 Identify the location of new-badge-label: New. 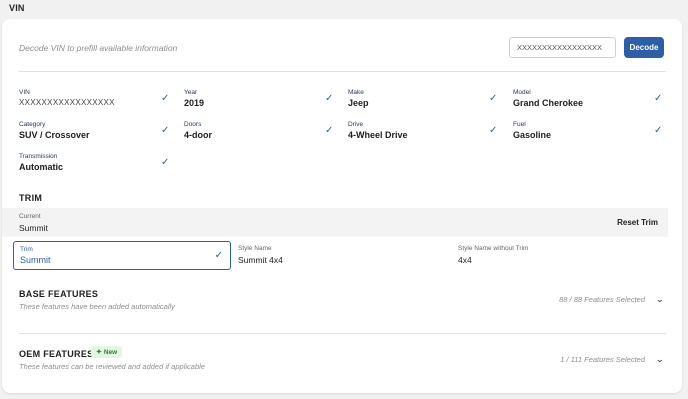
(110, 352).